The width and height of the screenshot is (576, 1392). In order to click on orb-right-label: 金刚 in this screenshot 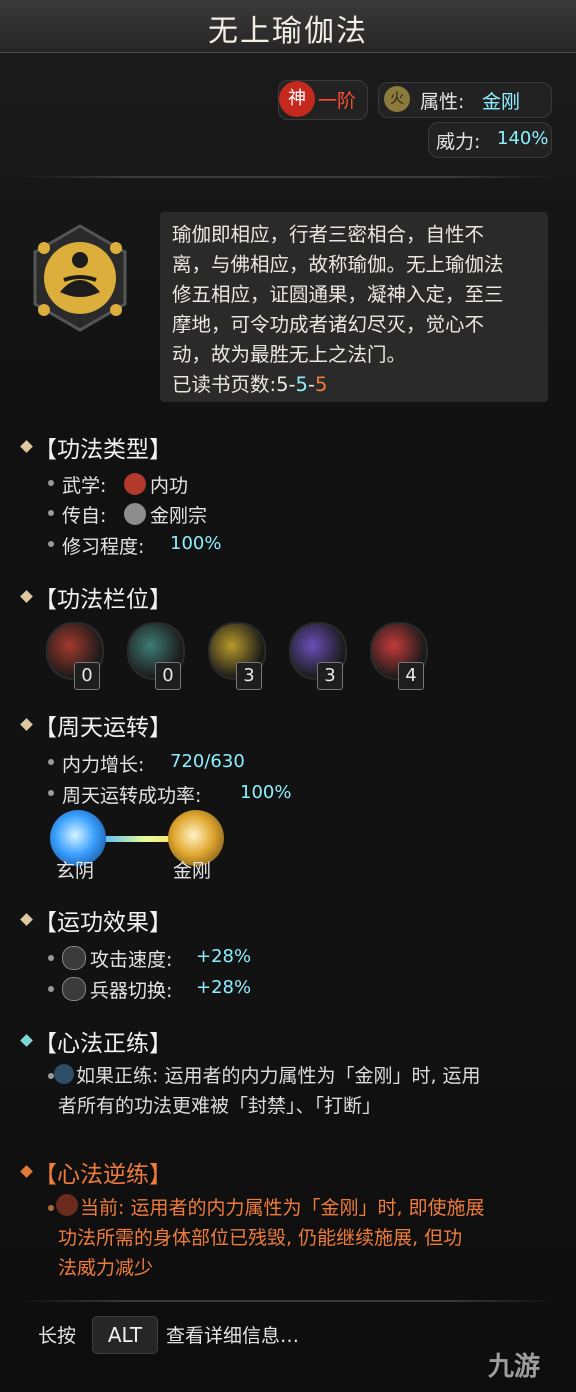, I will do `click(192, 871)`.